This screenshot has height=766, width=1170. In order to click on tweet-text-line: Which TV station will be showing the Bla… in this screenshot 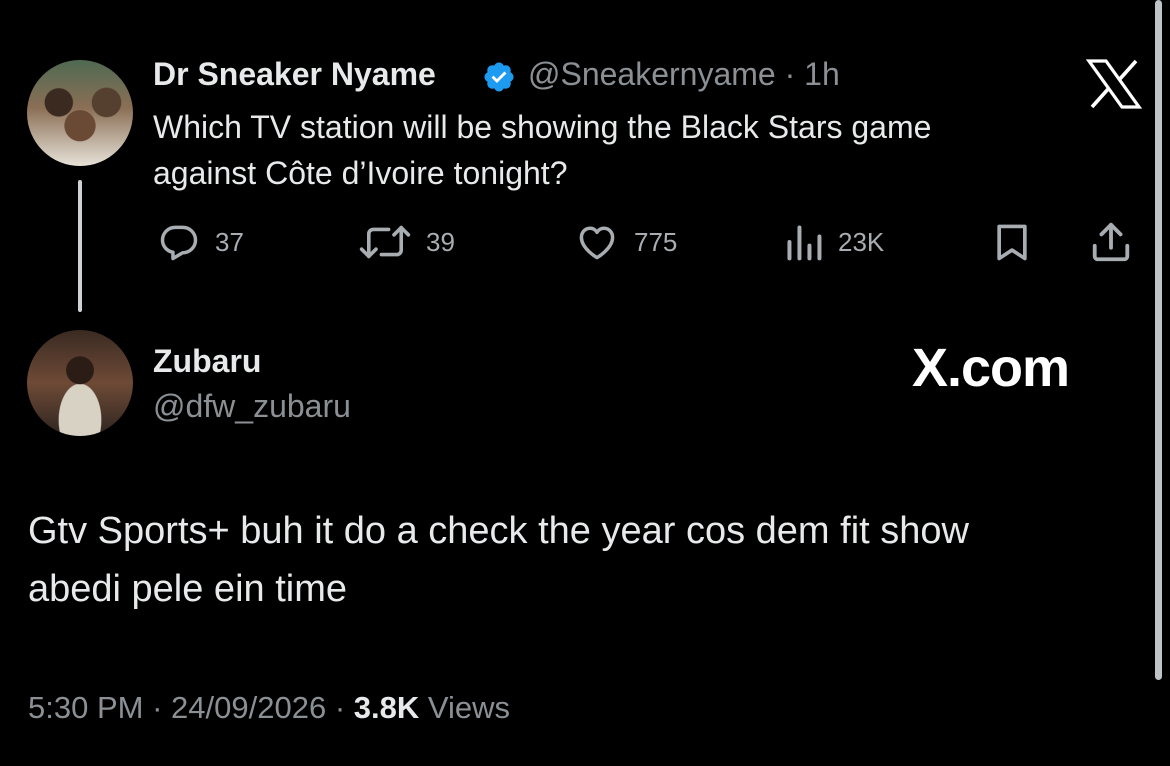, I will do `click(542, 127)`.